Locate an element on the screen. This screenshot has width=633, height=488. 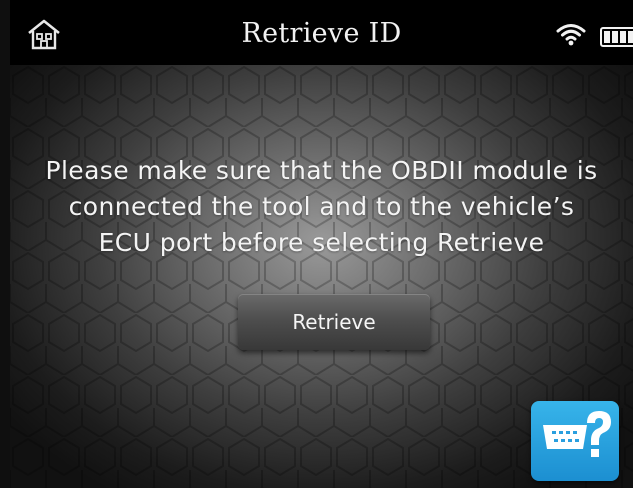
retrieve-button: Retrieve is located at coordinates (334, 322).